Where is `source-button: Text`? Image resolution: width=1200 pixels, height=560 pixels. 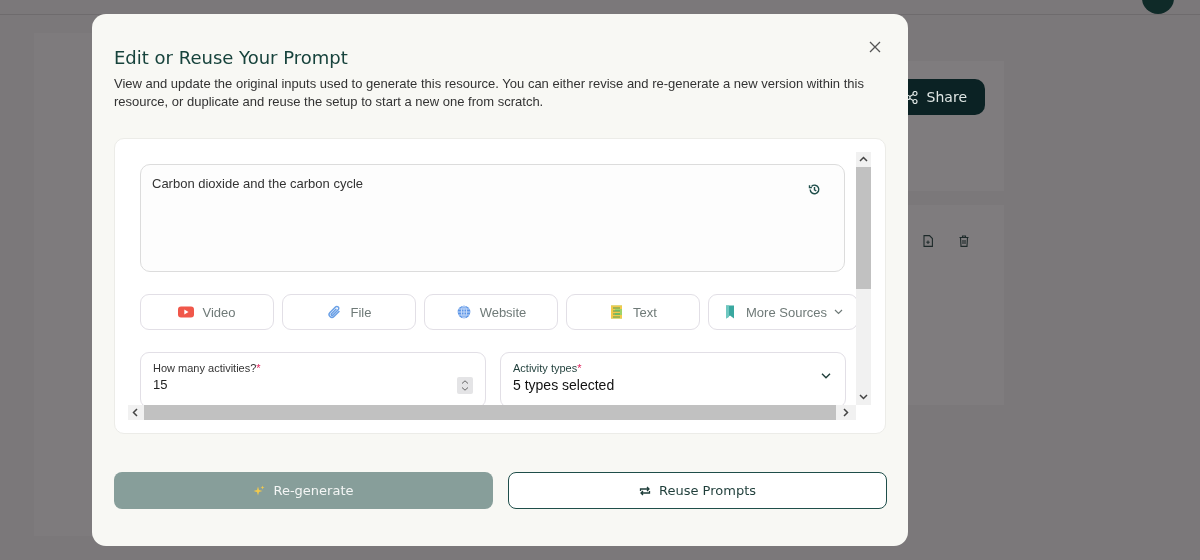 source-button: Text is located at coordinates (633, 312).